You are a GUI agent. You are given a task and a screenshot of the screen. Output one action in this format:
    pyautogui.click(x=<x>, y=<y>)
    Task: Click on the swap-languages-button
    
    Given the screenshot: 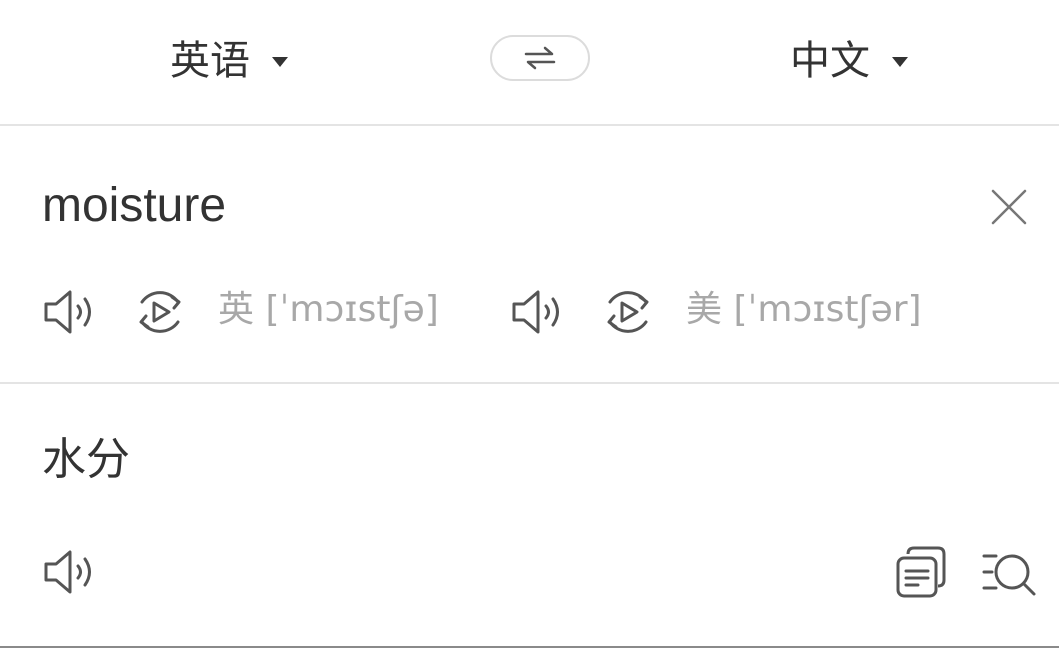 What is the action you would take?
    pyautogui.click(x=540, y=58)
    